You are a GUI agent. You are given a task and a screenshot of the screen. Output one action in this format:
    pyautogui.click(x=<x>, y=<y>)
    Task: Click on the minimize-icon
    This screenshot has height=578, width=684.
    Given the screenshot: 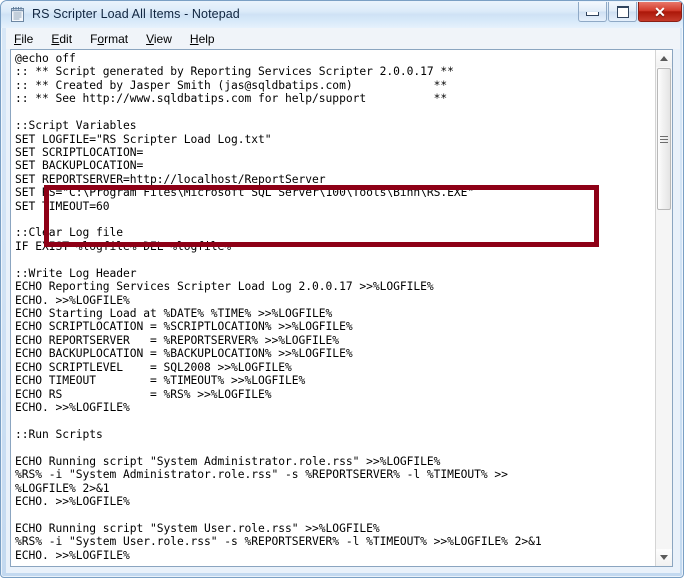 What is the action you would take?
    pyautogui.click(x=592, y=14)
    